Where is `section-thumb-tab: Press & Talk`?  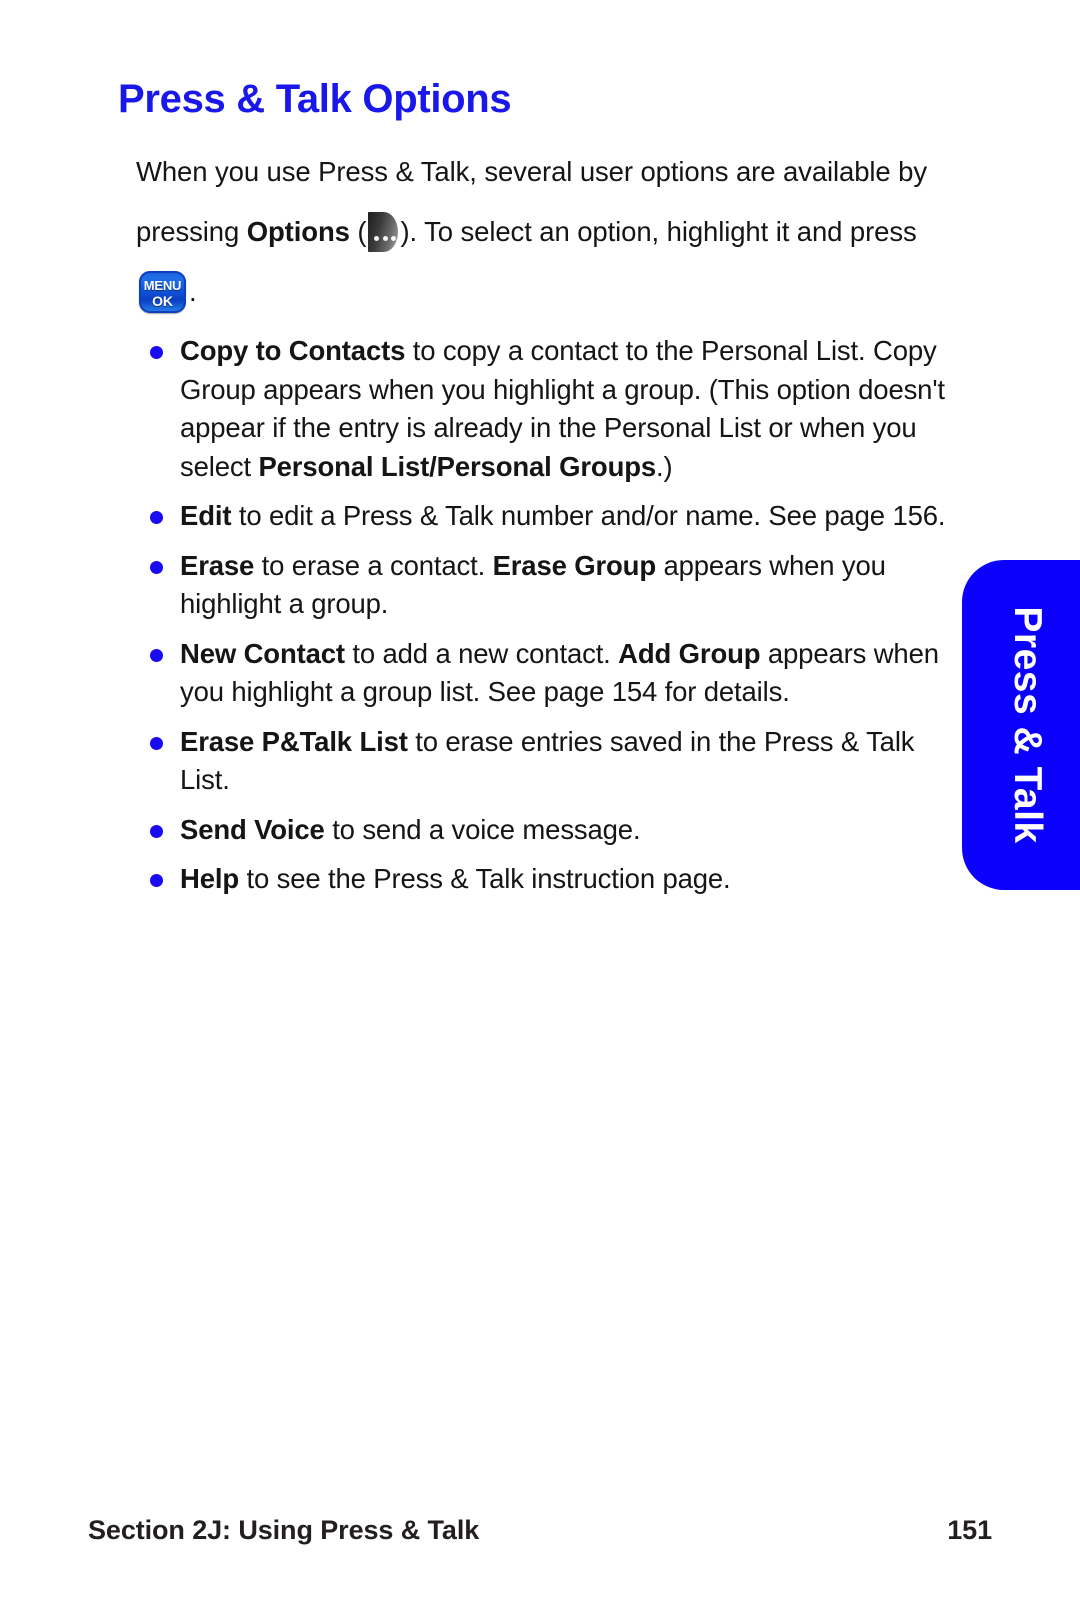 section-thumb-tab: Press & Talk is located at coordinates (1021, 725).